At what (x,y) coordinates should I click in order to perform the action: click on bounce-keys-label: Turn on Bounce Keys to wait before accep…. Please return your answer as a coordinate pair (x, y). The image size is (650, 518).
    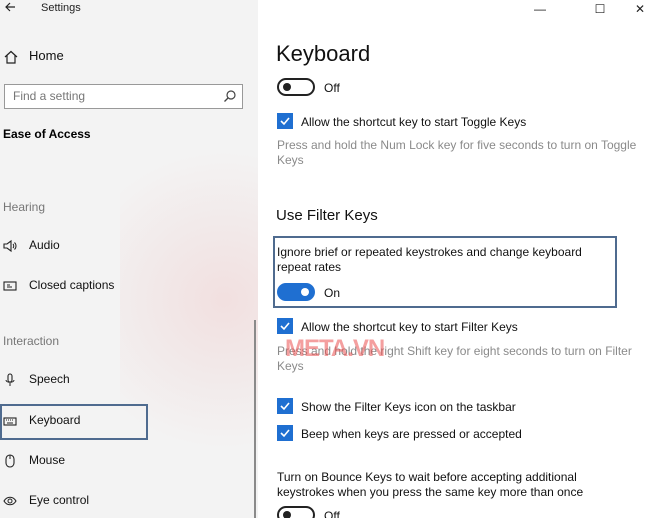
    Looking at the image, I should click on (430, 484).